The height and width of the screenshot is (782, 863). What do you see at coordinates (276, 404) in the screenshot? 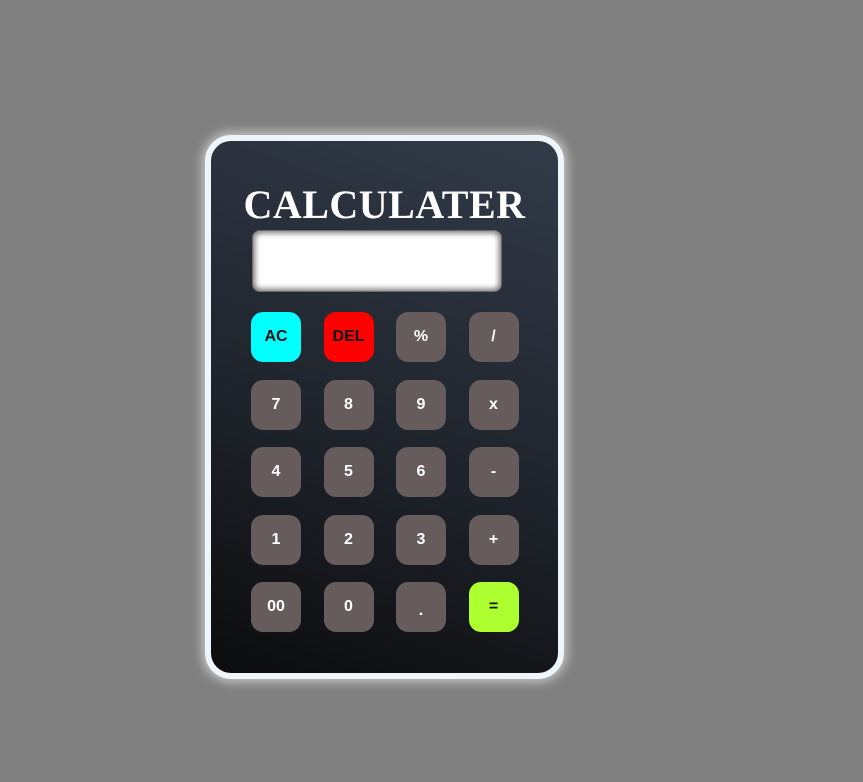
I see `digit-7-button: 7` at bounding box center [276, 404].